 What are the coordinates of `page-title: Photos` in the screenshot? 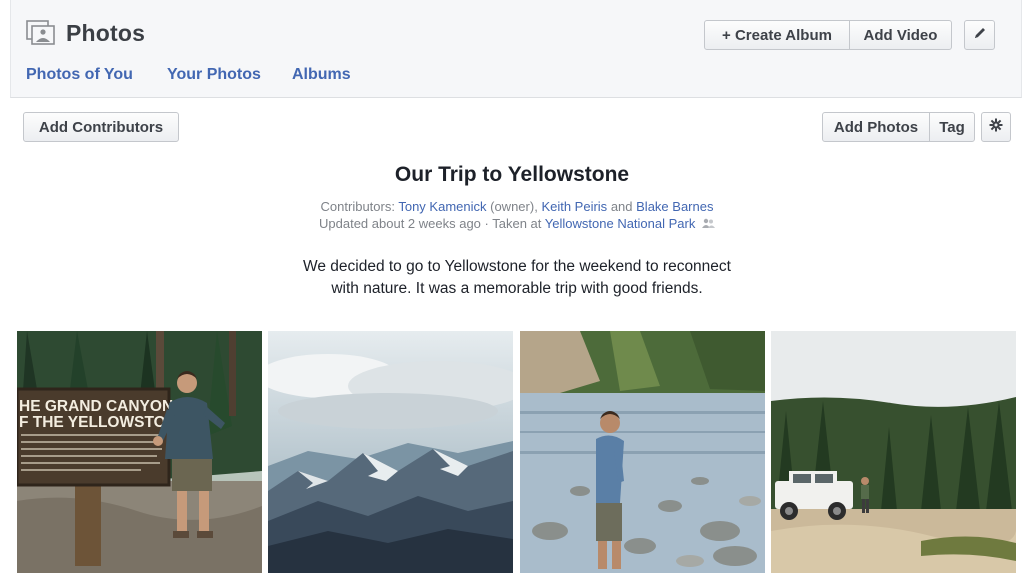 It's located at (106, 33).